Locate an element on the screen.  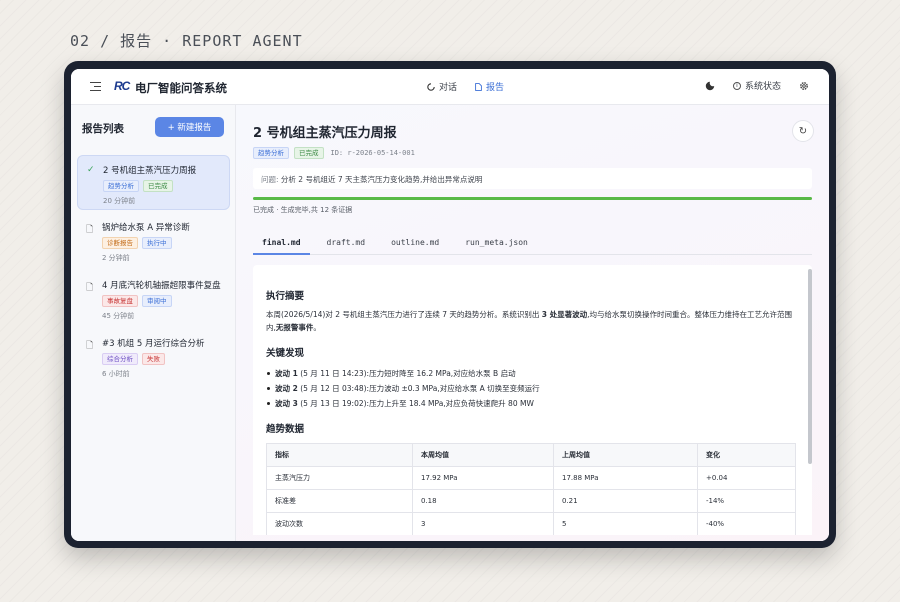
report-list-item: ✓ 2 号机组主蒸汽压力周报 趋势分析 已完成 20 分钟前 is located at coordinates (153, 182).